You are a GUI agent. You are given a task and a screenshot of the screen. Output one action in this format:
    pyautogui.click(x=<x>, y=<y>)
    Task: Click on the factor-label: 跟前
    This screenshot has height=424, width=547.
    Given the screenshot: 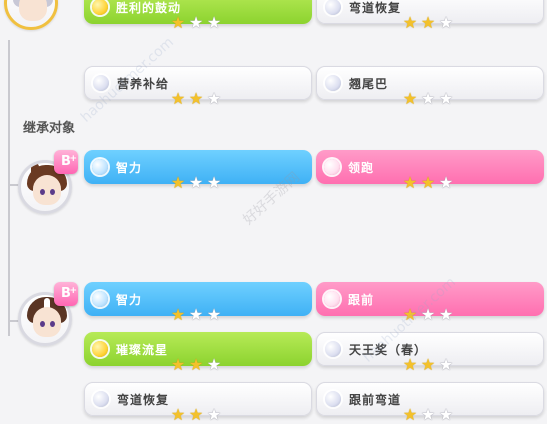 What is the action you would take?
    pyautogui.click(x=361, y=299)
    